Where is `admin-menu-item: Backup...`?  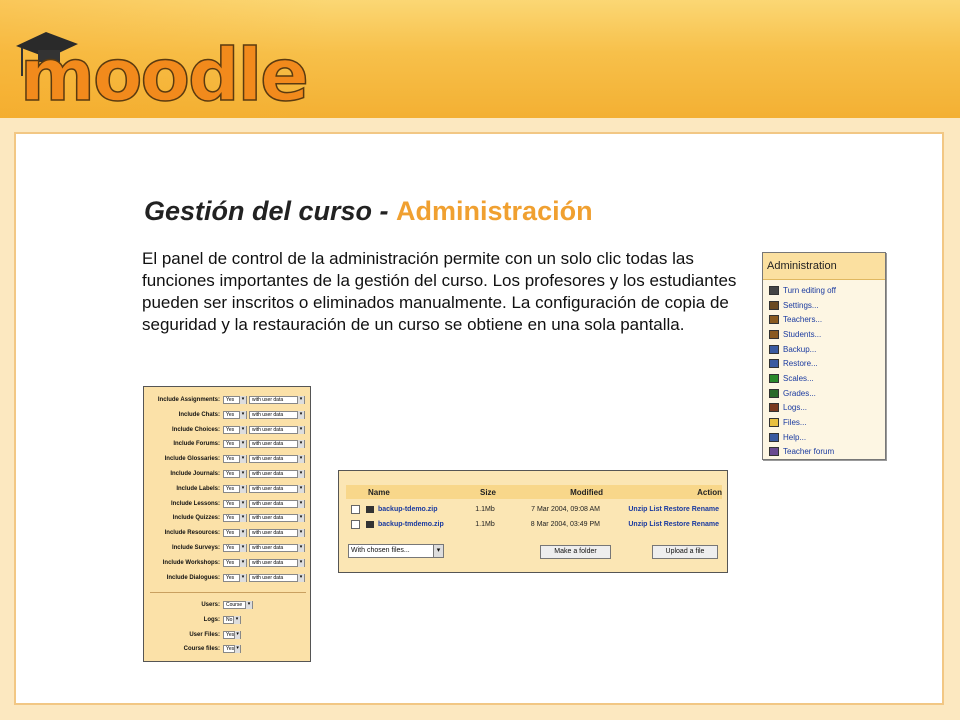
admin-menu-item: Backup... is located at coordinates (824, 349).